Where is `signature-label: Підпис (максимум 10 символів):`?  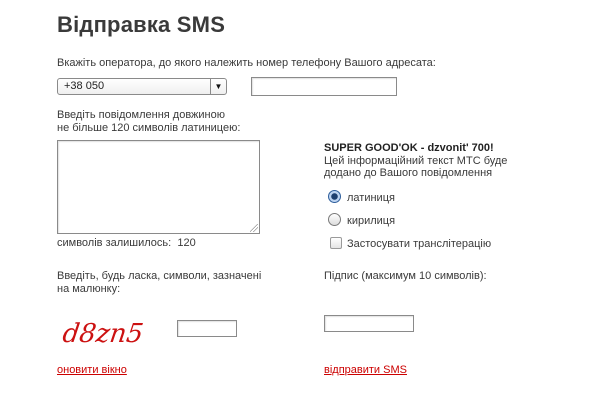
signature-label: Підпис (максимум 10 символів): is located at coordinates (405, 276).